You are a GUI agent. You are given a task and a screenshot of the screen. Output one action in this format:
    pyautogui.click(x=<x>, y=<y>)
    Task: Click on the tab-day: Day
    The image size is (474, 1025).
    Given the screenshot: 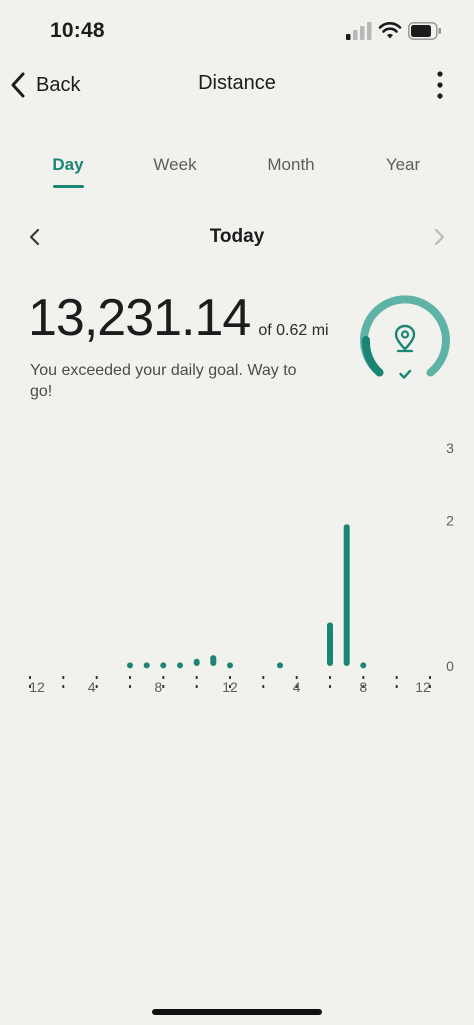 What is the action you would take?
    pyautogui.click(x=67, y=165)
    